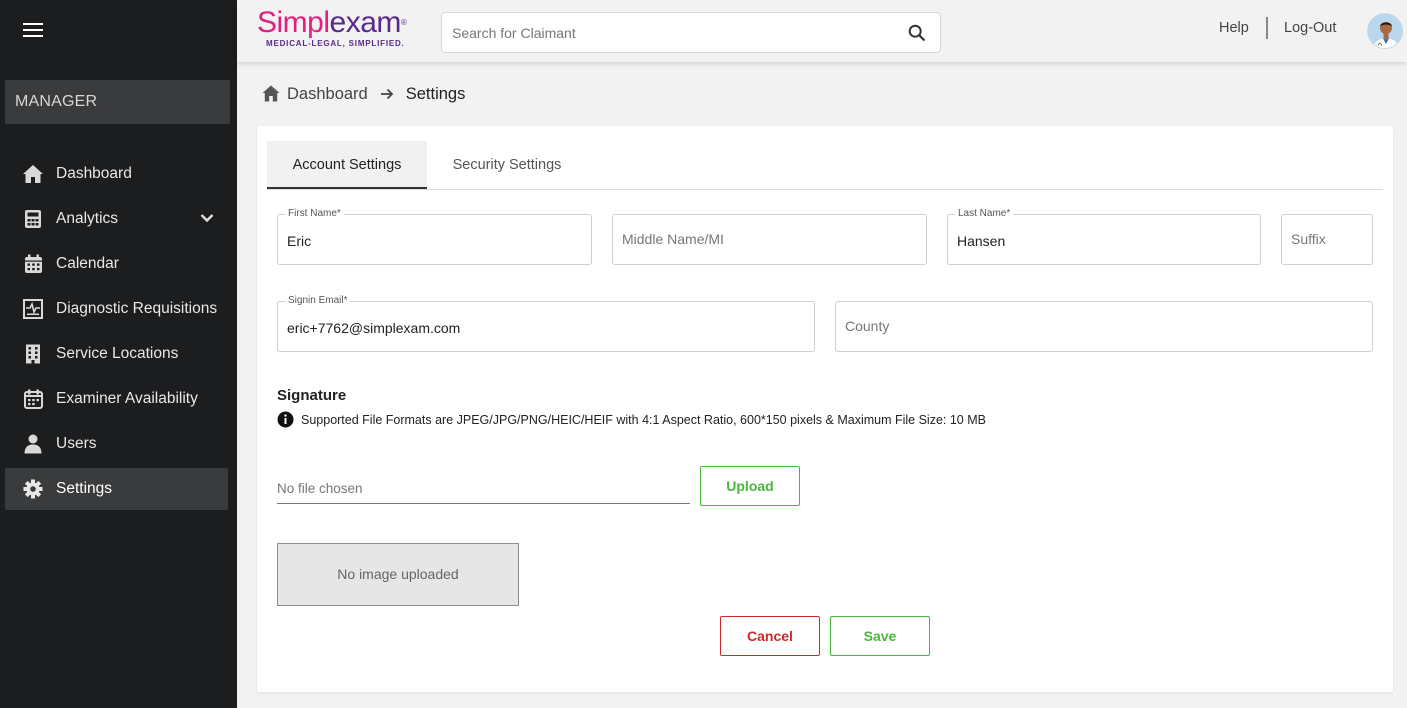 The height and width of the screenshot is (708, 1407). I want to click on suffix-field, so click(1327, 239).